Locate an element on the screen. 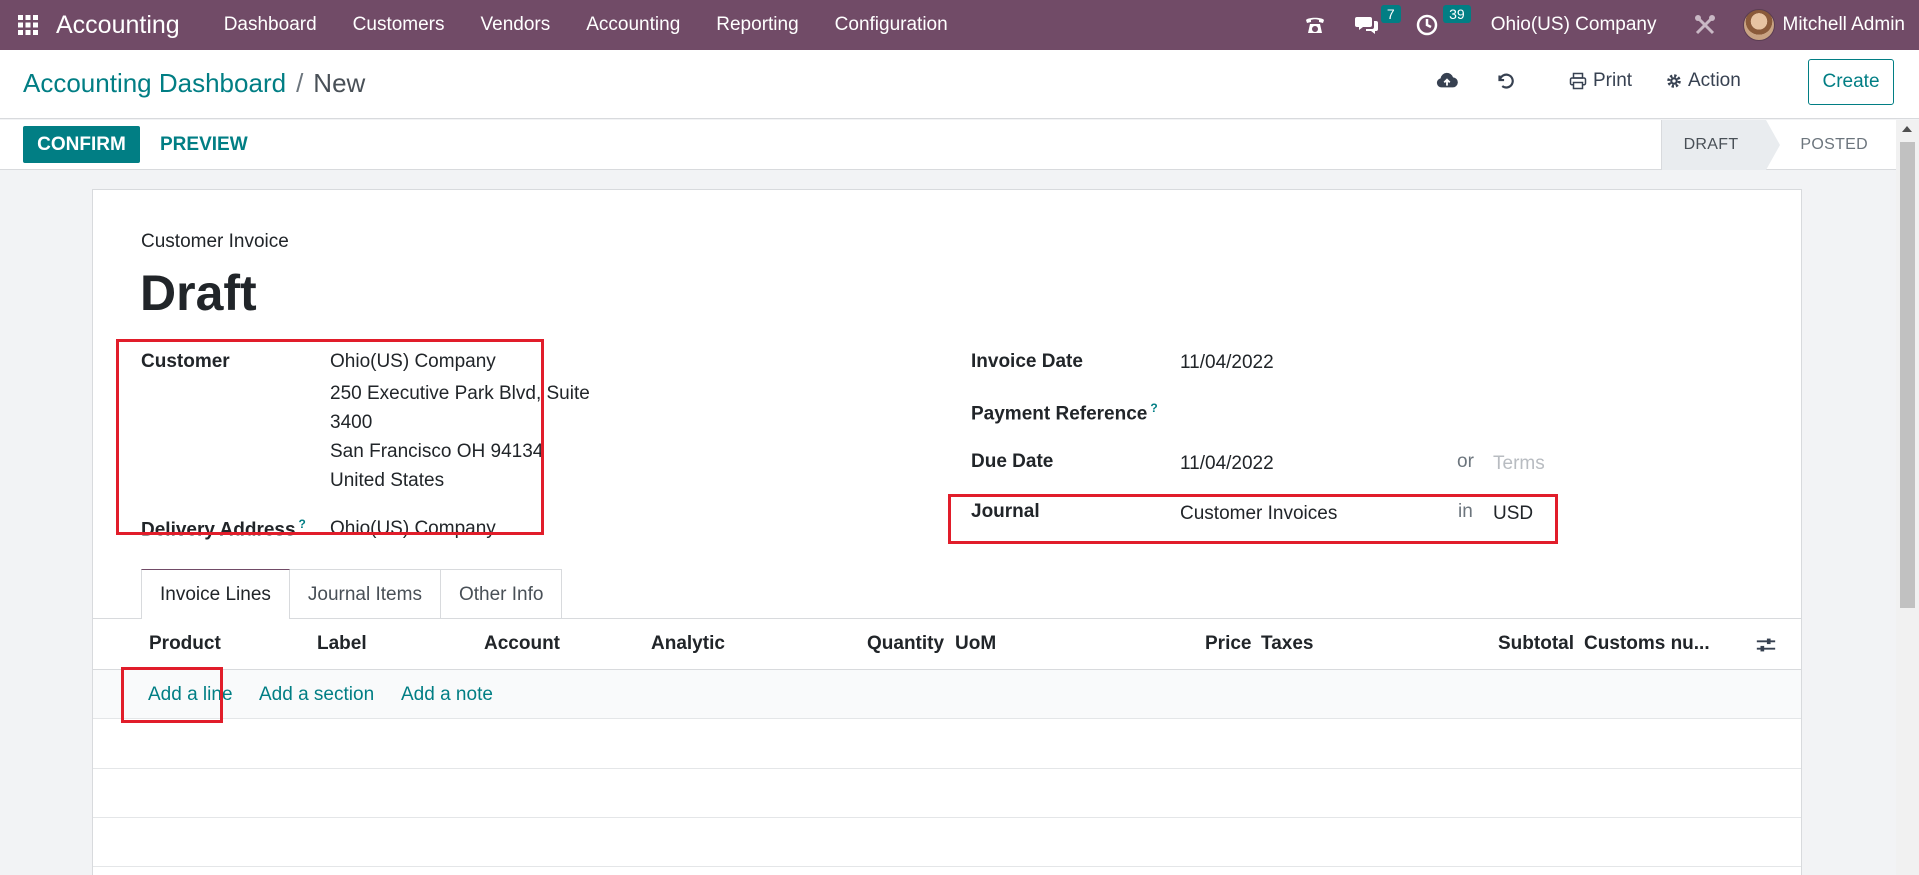 Image resolution: width=1919 pixels, height=875 pixels. tab-other-info: Other Info is located at coordinates (501, 594).